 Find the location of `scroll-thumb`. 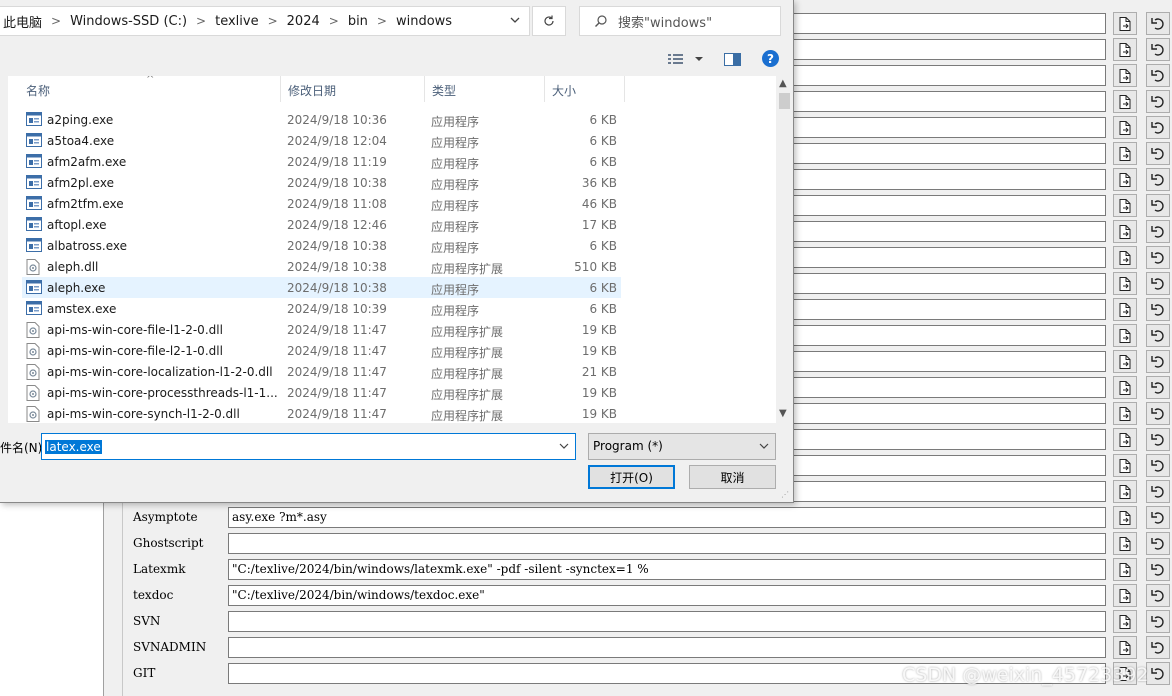

scroll-thumb is located at coordinates (784, 101).